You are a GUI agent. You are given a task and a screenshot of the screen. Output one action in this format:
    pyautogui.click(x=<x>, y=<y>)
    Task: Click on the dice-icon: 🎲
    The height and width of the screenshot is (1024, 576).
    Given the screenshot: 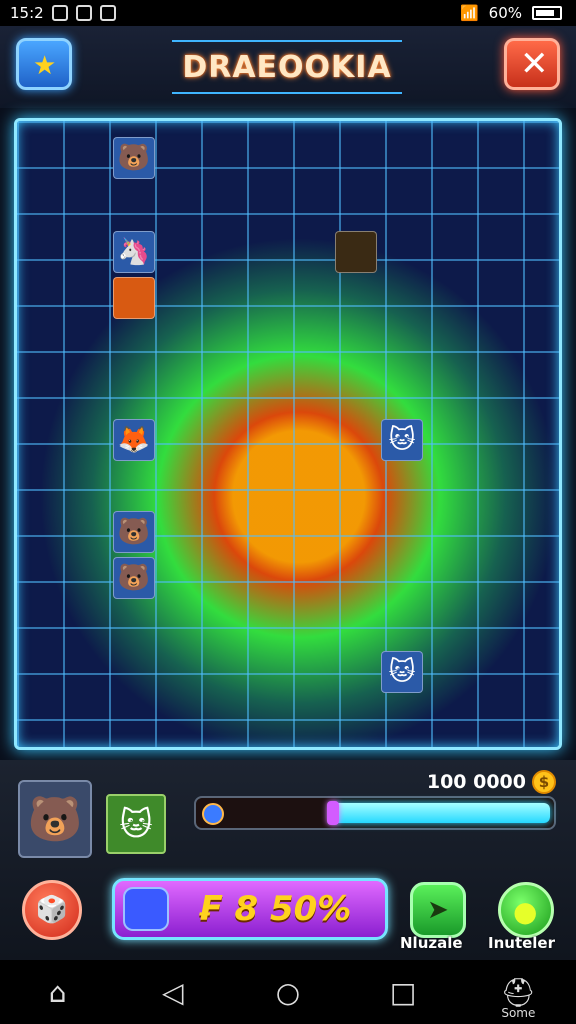 What is the action you would take?
    pyautogui.click(x=52, y=910)
    